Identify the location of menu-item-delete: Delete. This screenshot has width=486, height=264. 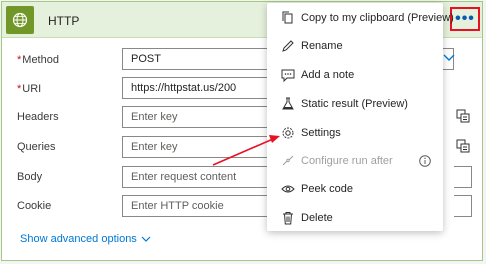
(355, 218).